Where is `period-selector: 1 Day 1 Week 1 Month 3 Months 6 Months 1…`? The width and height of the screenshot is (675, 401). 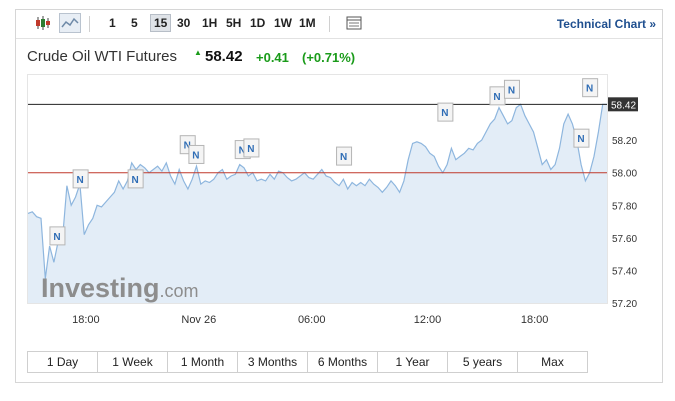 period-selector: 1 Day 1 Week 1 Month 3 Months 6 Months 1… is located at coordinates (307, 362).